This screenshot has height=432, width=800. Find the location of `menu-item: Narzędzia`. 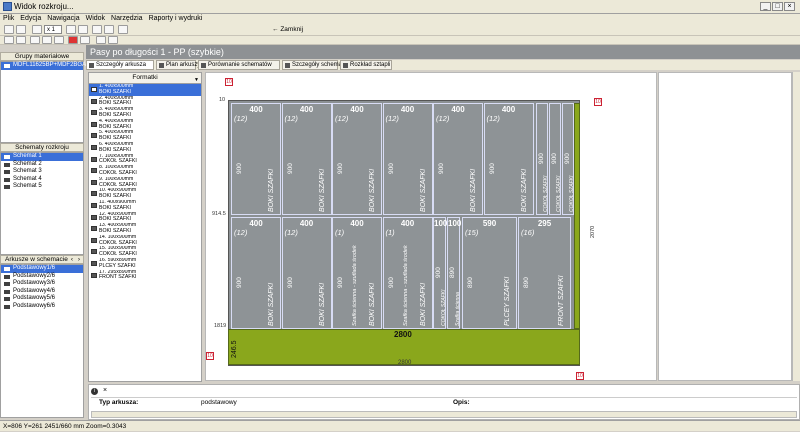

menu-item: Narzędzia is located at coordinates (127, 19).